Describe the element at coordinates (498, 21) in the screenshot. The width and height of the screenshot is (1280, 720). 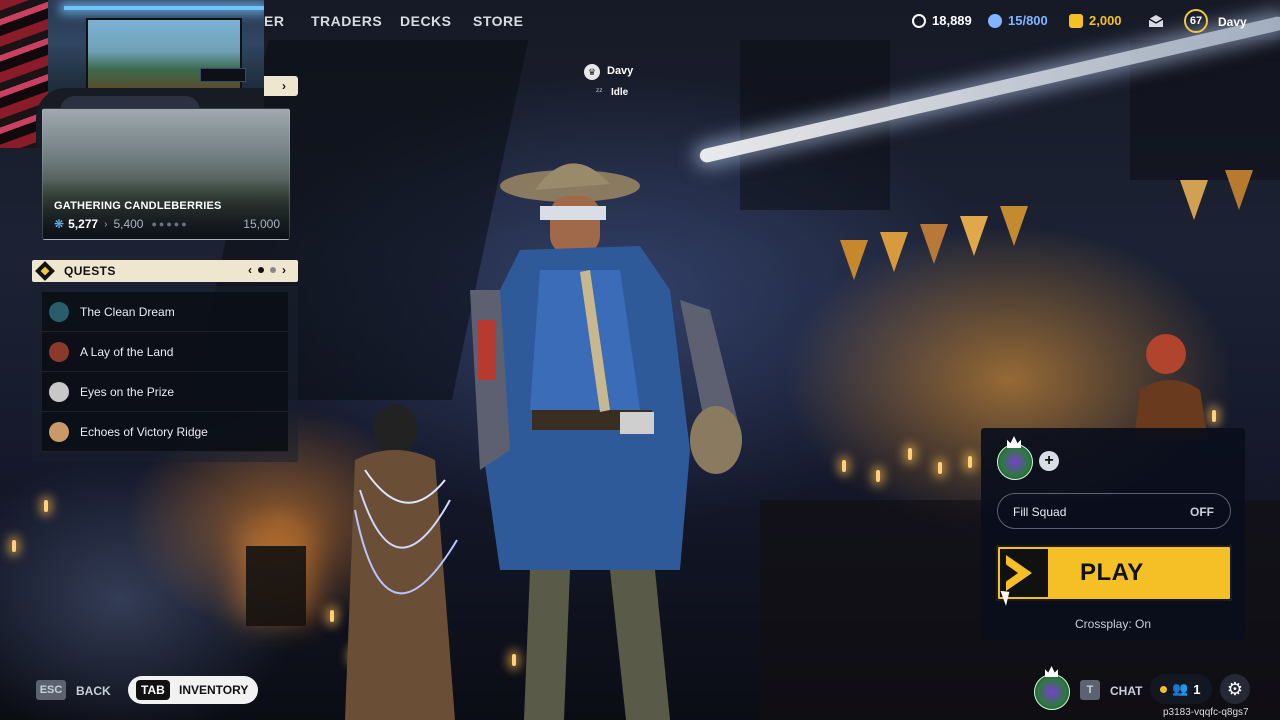
I see `nav-item-store: STORE` at that location.